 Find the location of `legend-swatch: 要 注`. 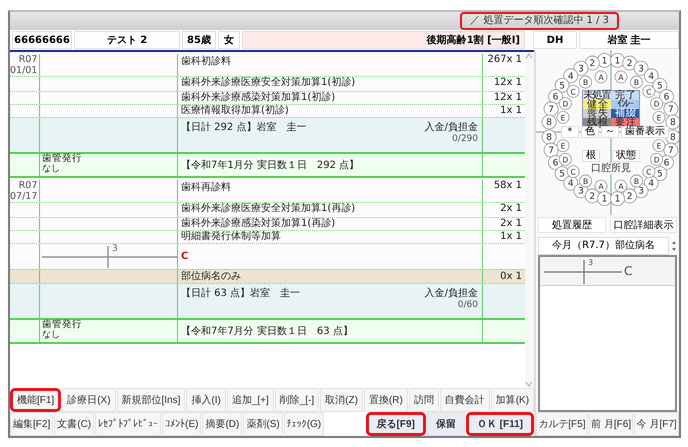

legend-swatch: 要 注 is located at coordinates (625, 122).